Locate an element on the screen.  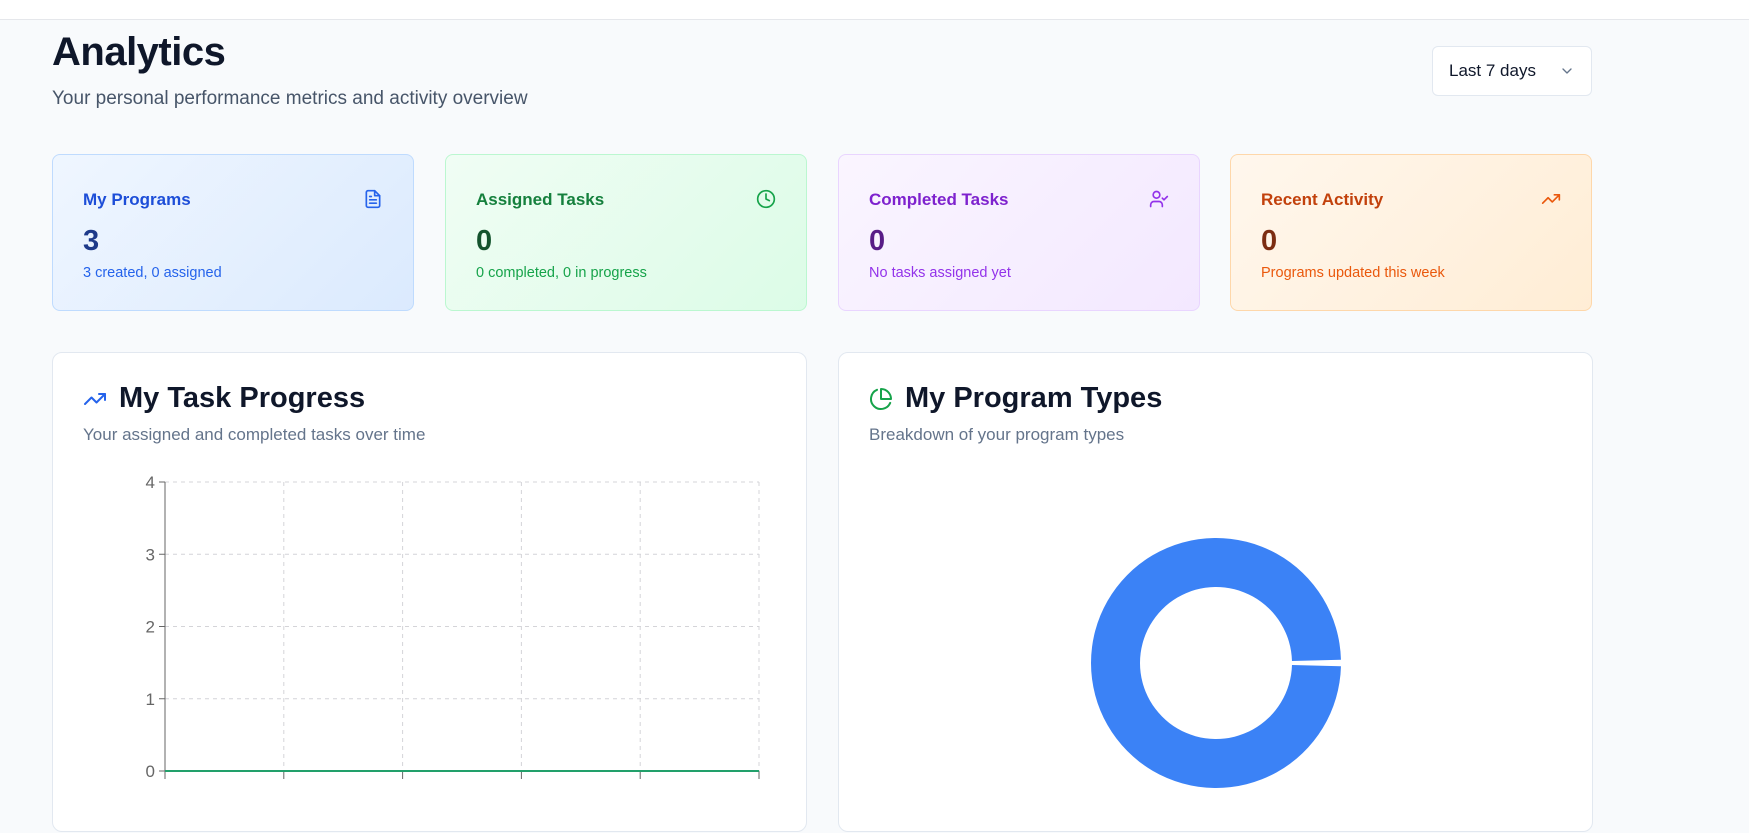
stat-label: Recent Activity is located at coordinates (1322, 199).